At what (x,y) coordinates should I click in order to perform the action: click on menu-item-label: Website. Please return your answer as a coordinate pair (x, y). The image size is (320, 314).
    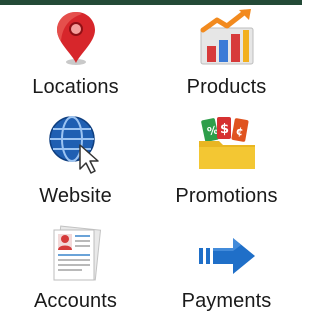
    Looking at the image, I should click on (75, 196).